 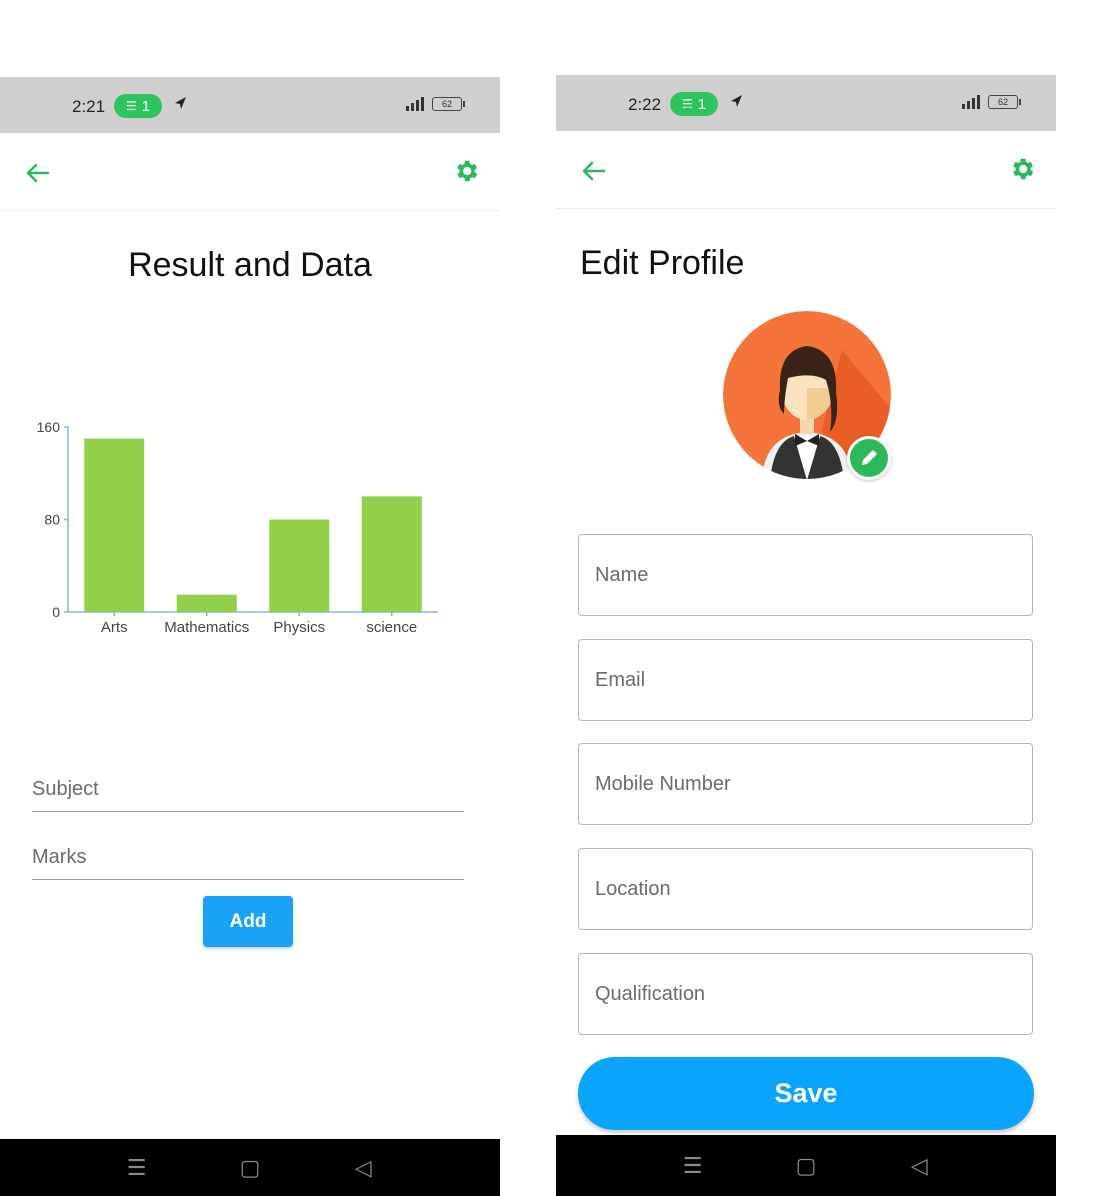 What do you see at coordinates (299, 565) in the screenshot?
I see `bar-physics` at bounding box center [299, 565].